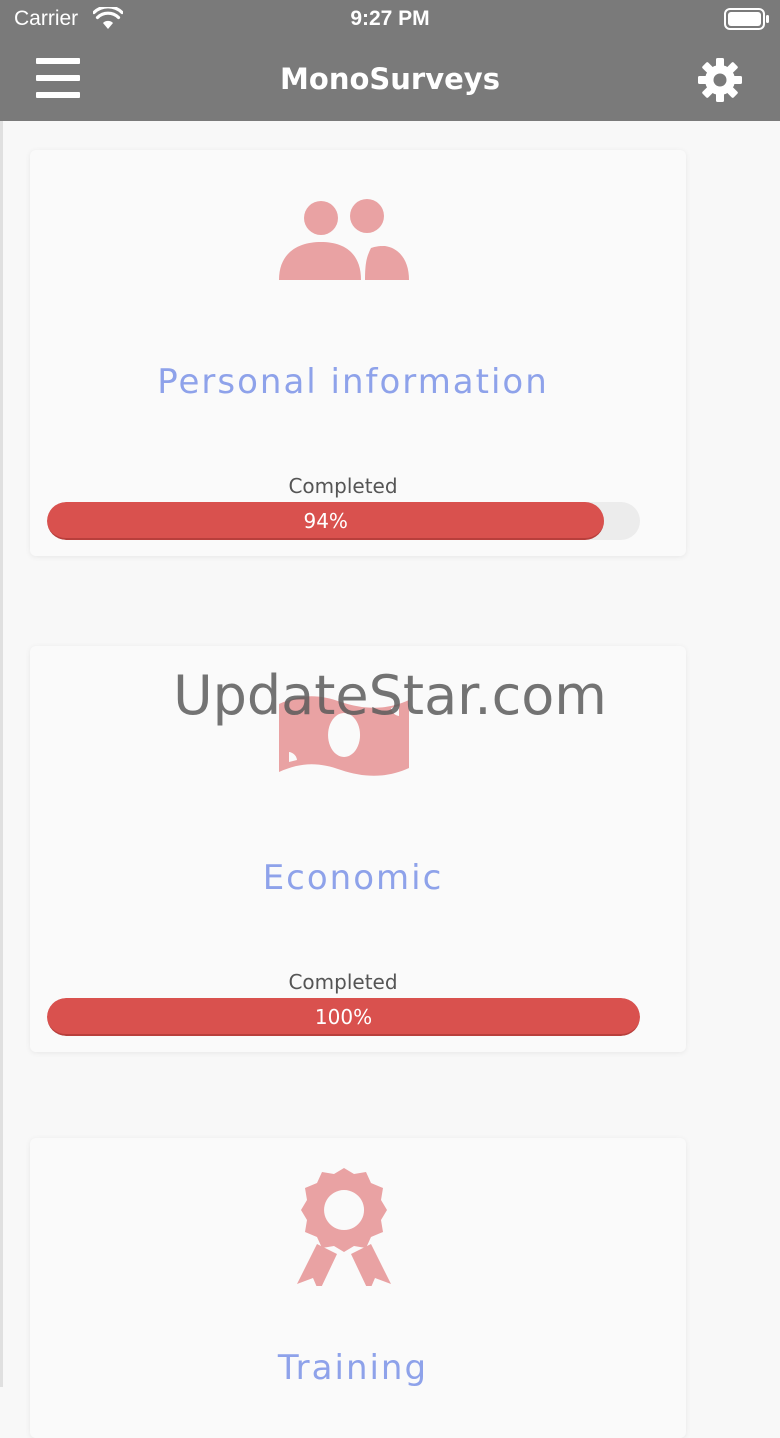 The width and height of the screenshot is (780, 1438). I want to click on progress-bar: 94%, so click(343, 521).